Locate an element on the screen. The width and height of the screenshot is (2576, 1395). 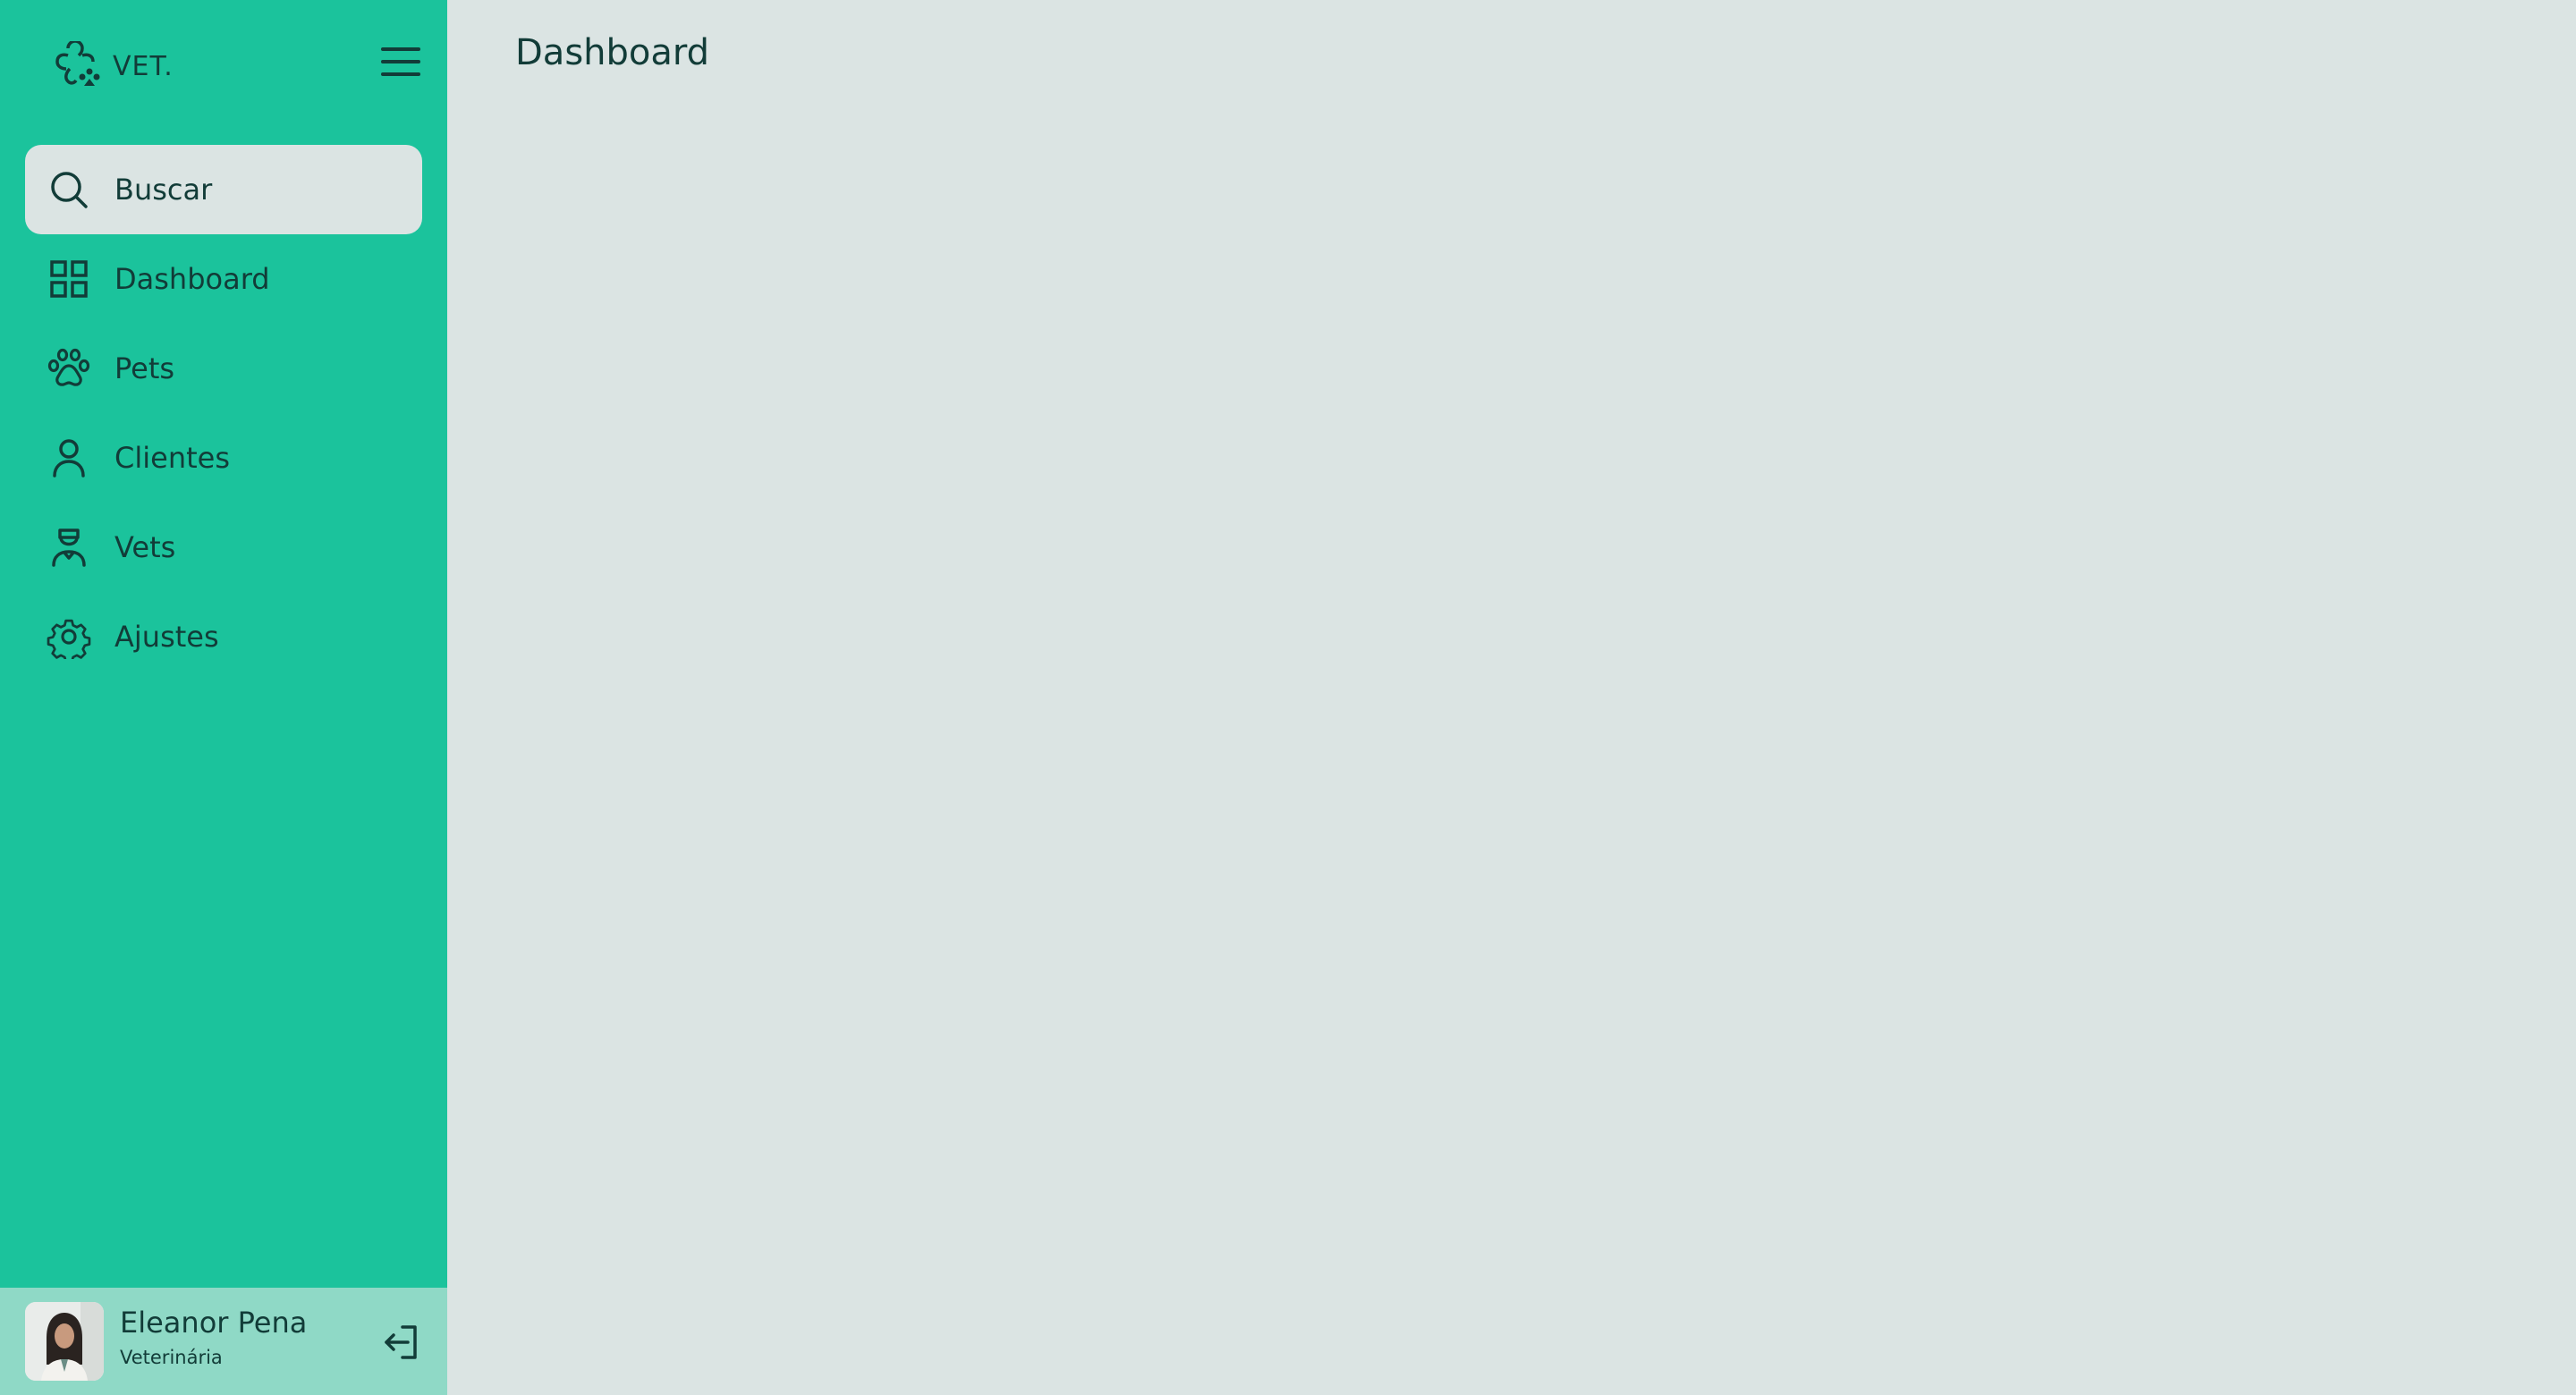
page-title: Dashboard is located at coordinates (612, 52).